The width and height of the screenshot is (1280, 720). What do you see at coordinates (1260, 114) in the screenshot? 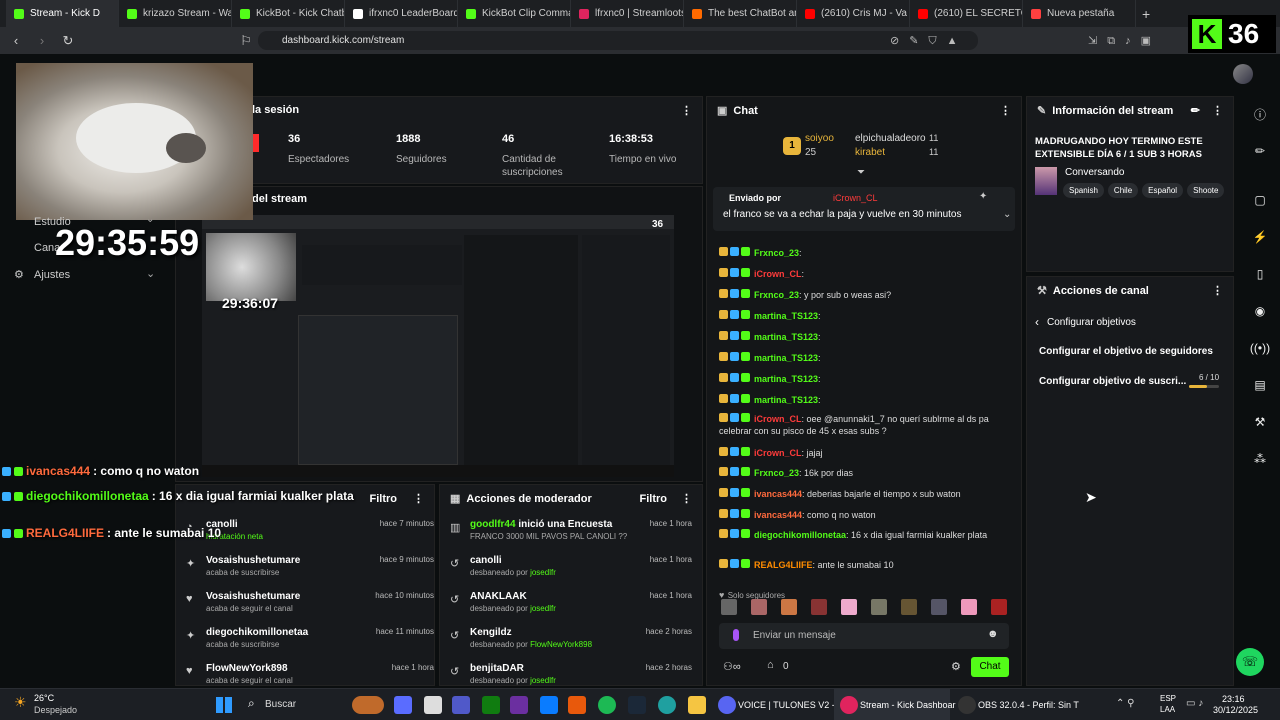
I see `info-icon: ⓘ` at bounding box center [1260, 114].